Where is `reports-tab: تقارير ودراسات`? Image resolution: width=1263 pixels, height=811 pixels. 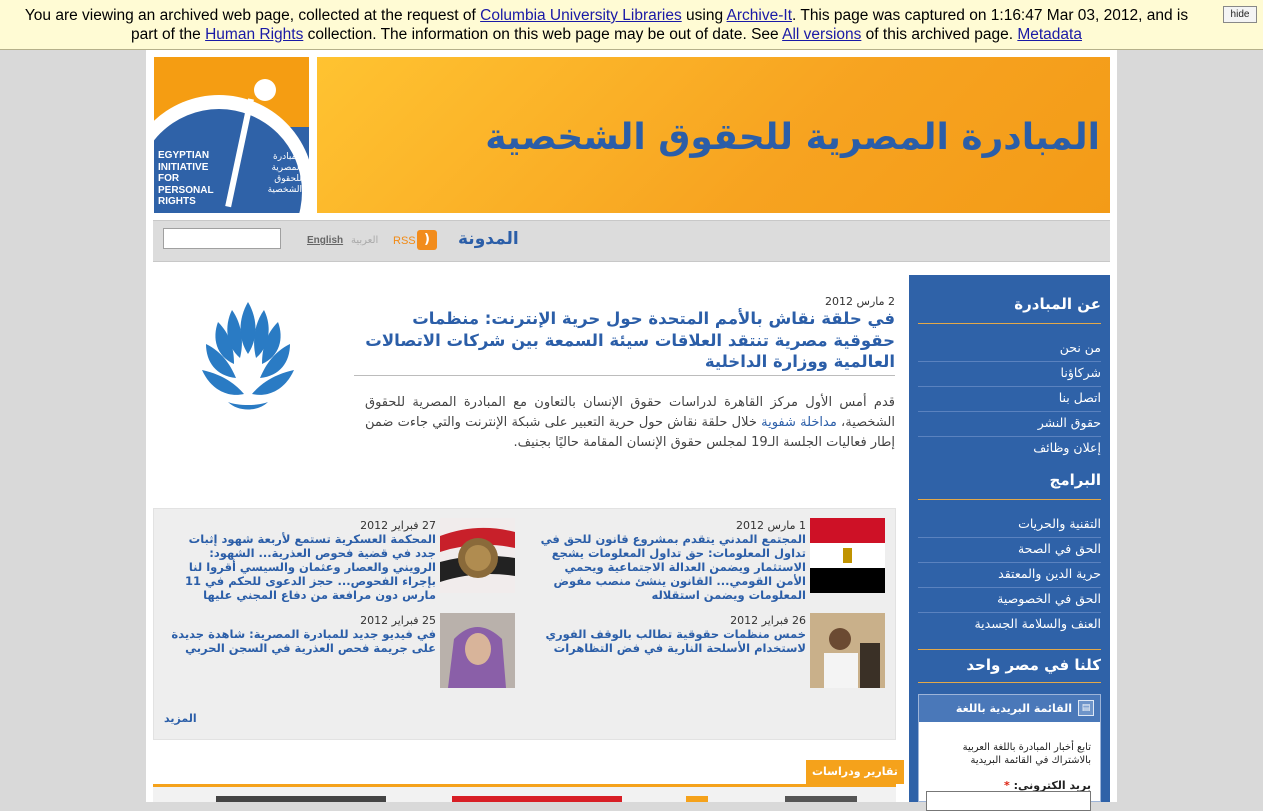 reports-tab: تقارير ودراسات is located at coordinates (855, 772).